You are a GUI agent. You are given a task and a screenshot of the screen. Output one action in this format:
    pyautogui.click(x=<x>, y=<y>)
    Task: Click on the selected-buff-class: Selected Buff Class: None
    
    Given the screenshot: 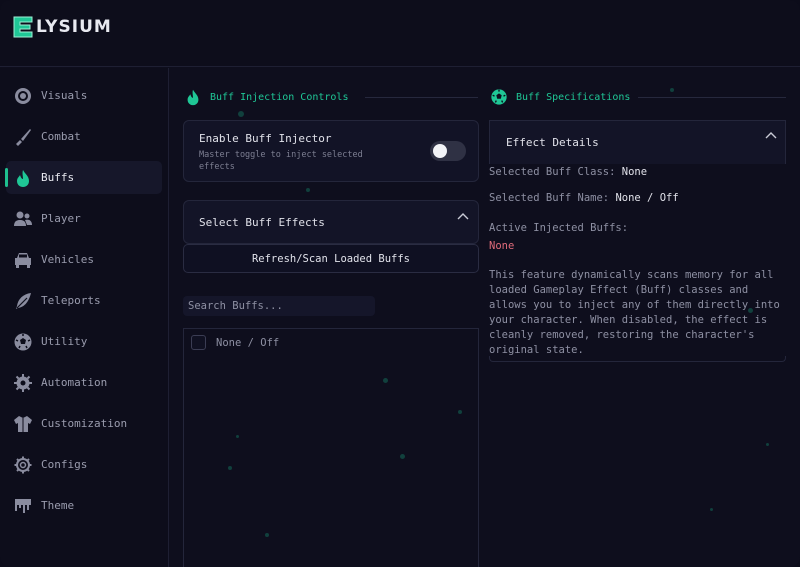 What is the action you would take?
    pyautogui.click(x=568, y=172)
    